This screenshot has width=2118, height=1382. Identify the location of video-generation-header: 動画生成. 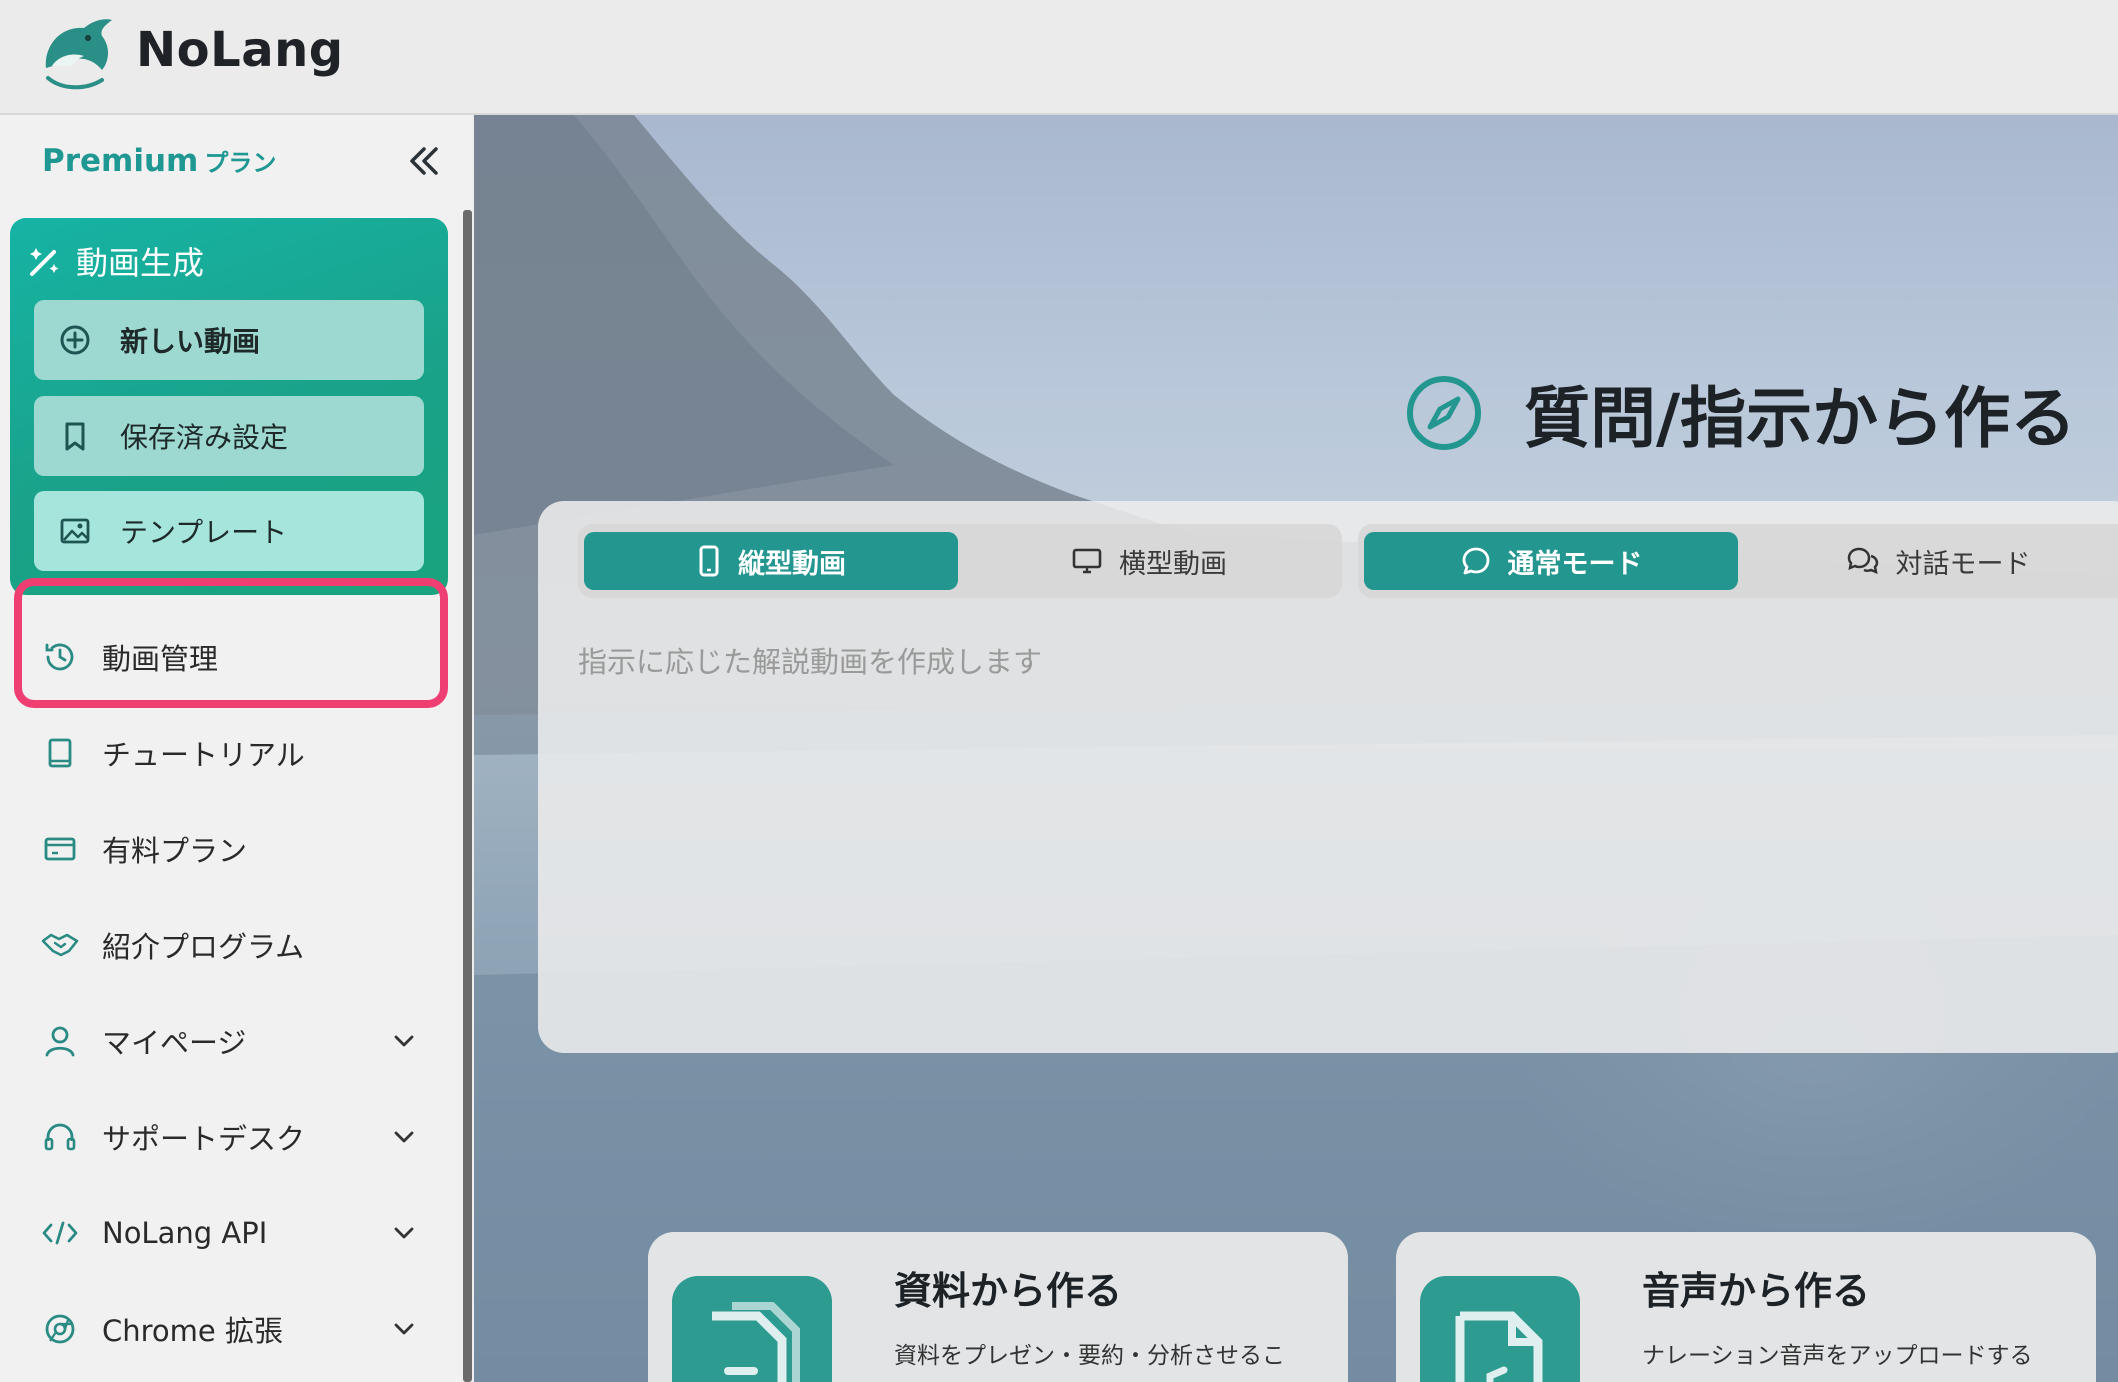
(116, 261).